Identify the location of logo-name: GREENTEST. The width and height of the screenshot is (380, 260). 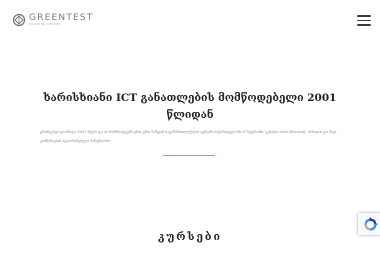
(61, 17).